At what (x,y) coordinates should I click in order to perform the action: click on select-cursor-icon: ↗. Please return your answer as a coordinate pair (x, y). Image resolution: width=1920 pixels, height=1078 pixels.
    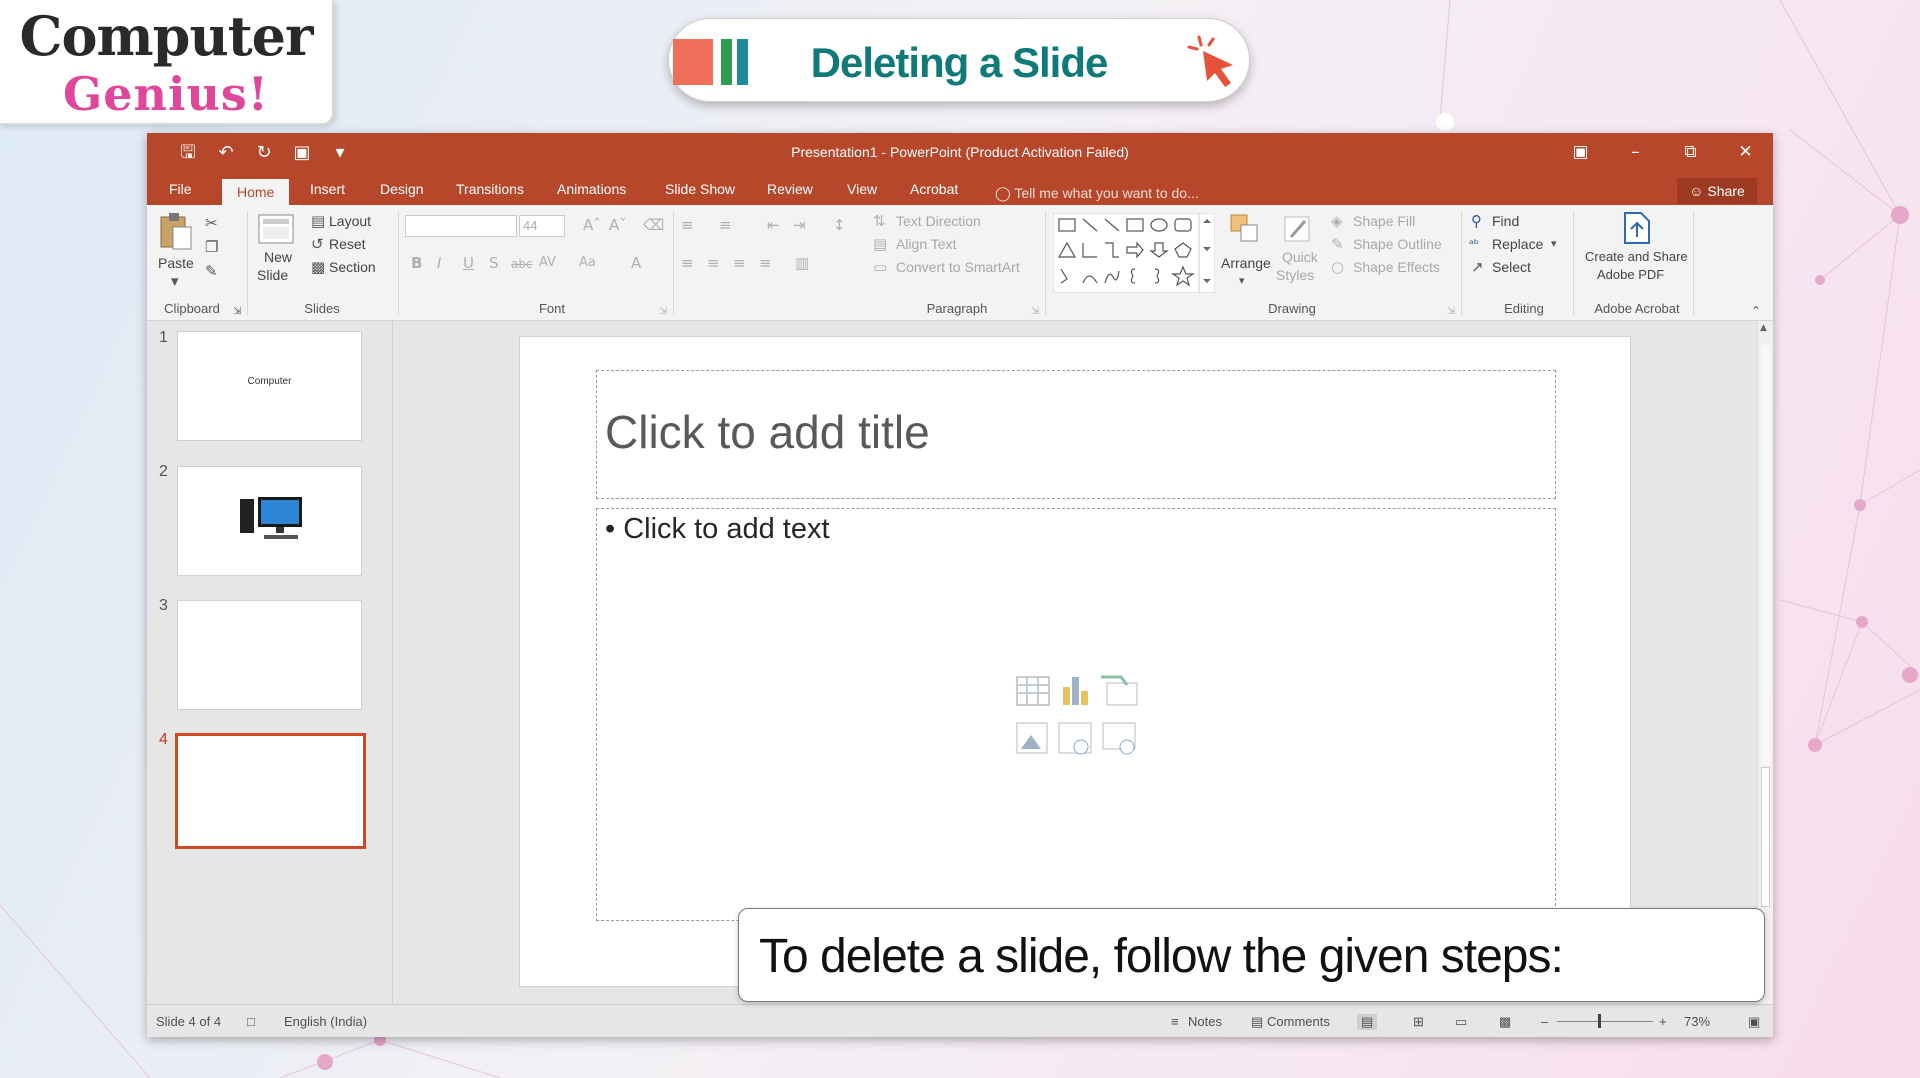
    Looking at the image, I should click on (1477, 267).